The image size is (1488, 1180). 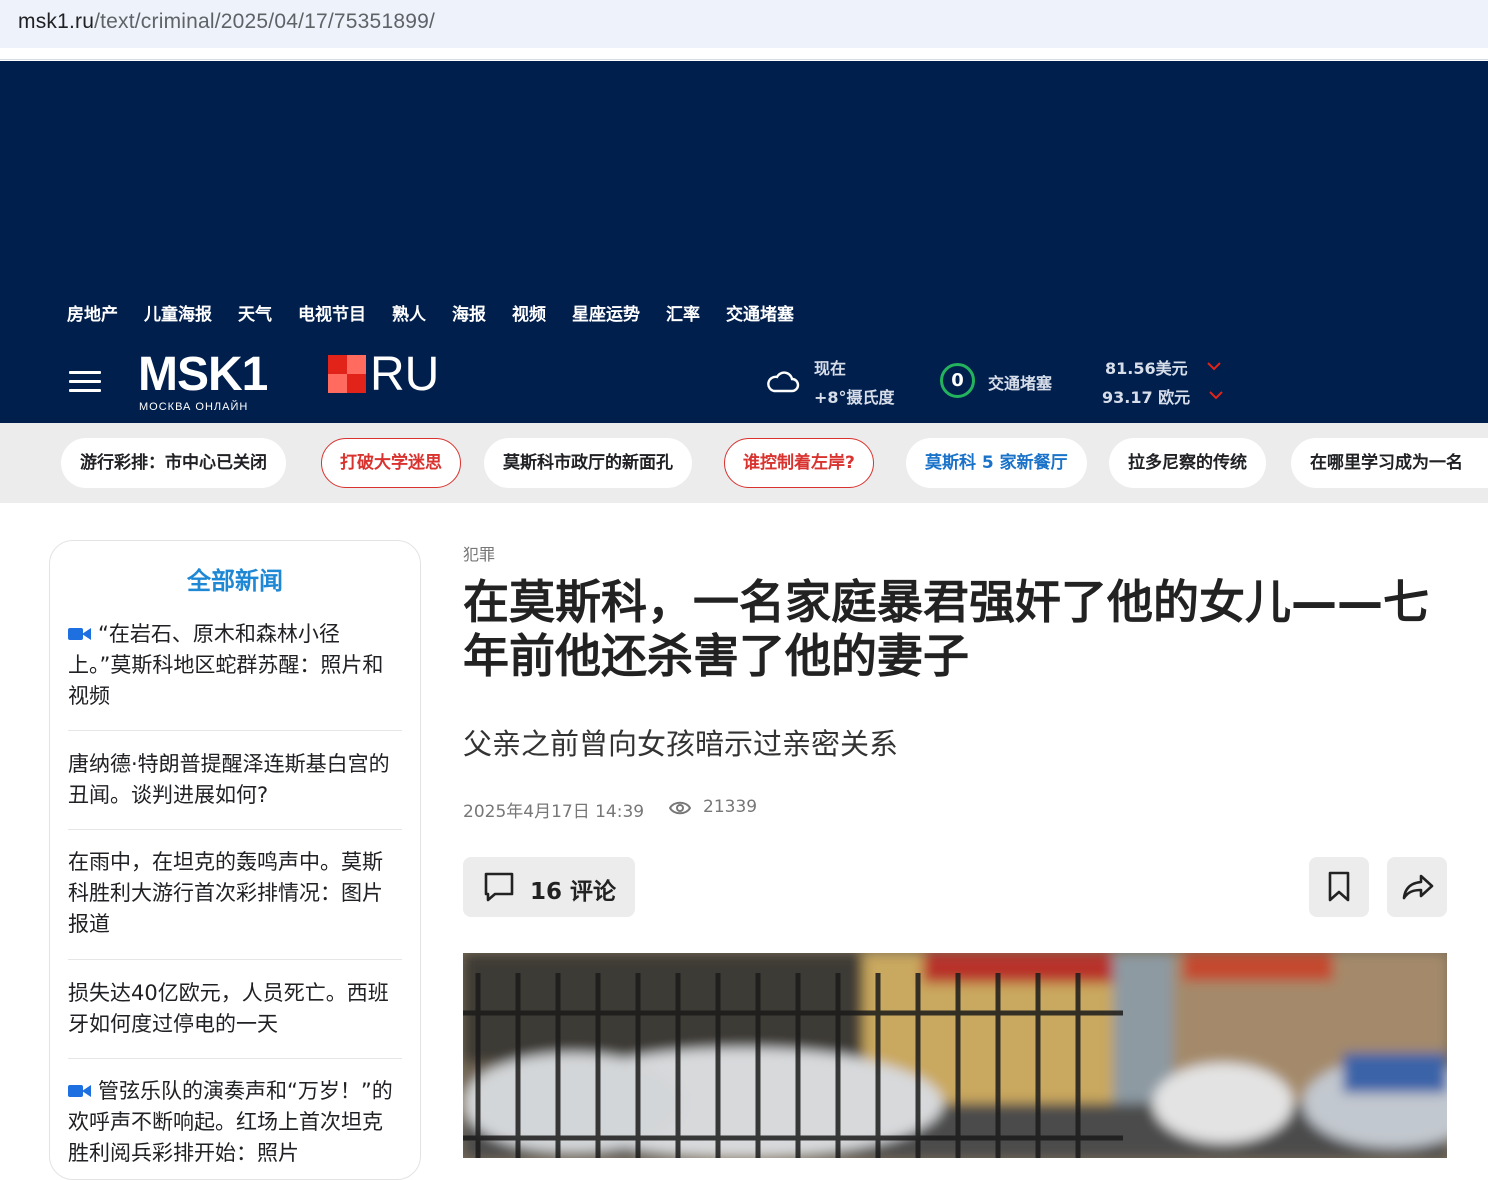 I want to click on article-headline: 在莫斯科，一名家庭暴君强奸了他的女儿——七年前他还杀害了他的妻子, so click(x=946, y=629).